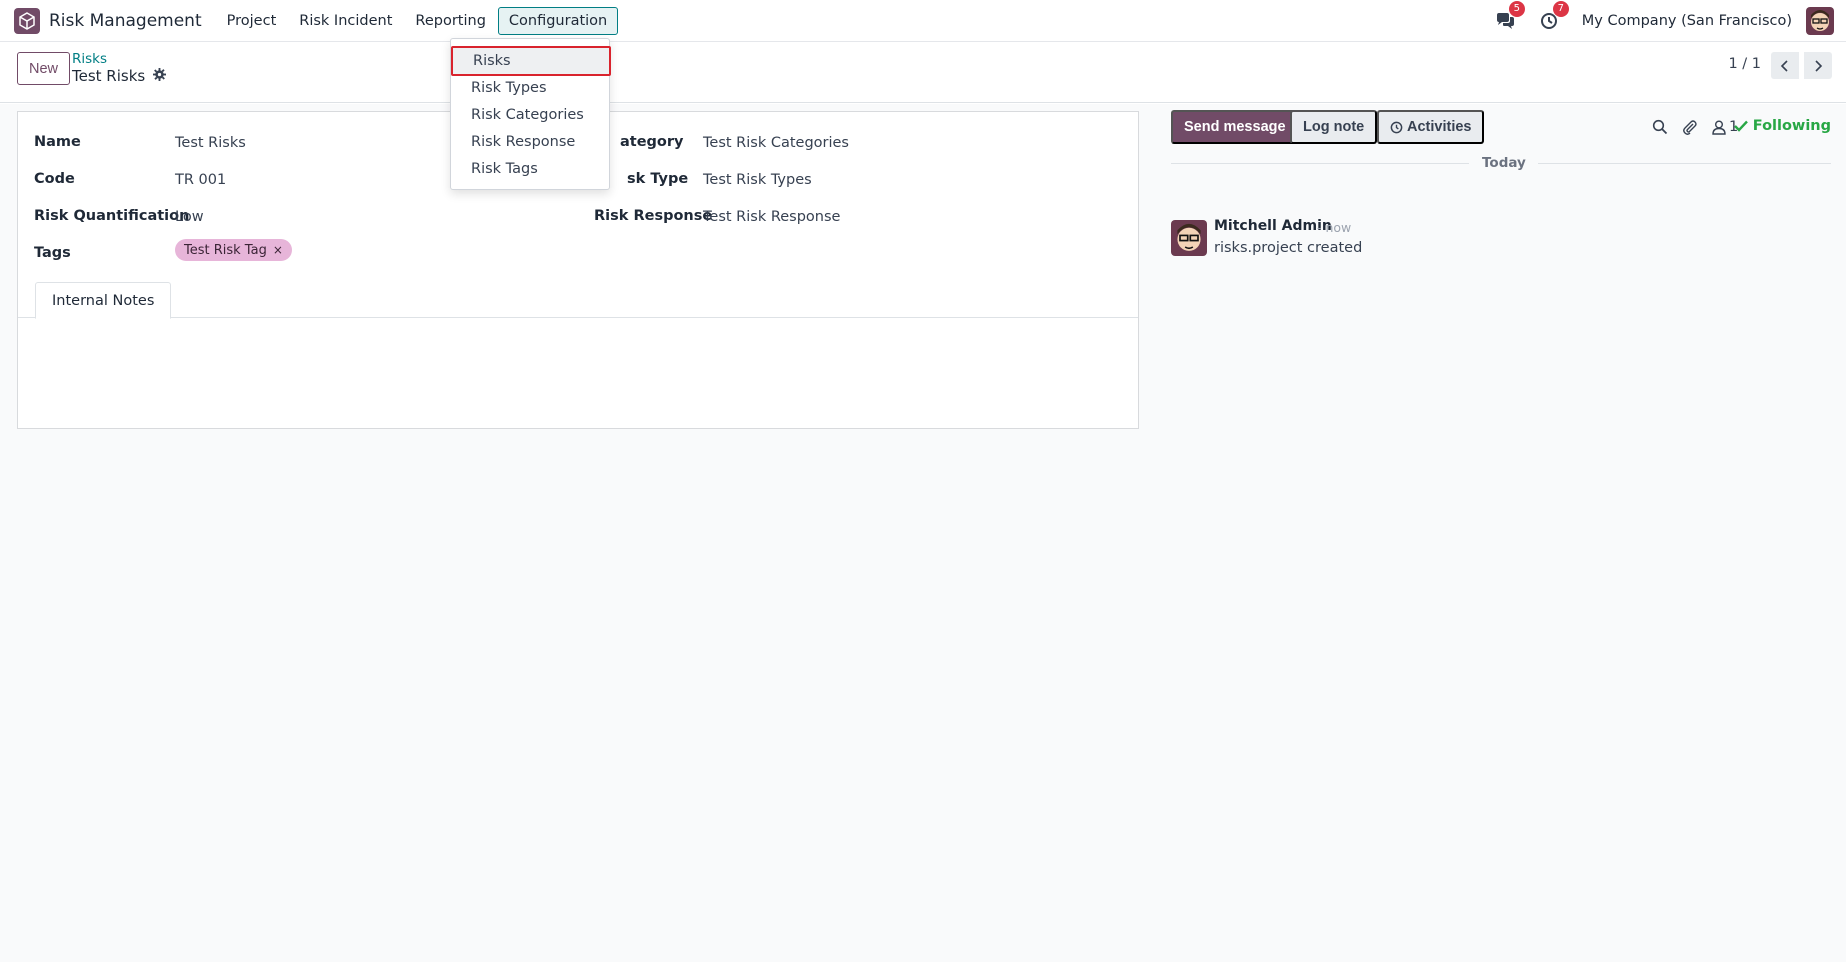 The width and height of the screenshot is (1846, 962). Describe the element at coordinates (57, 142) in the screenshot. I see `label-name: Name` at that location.